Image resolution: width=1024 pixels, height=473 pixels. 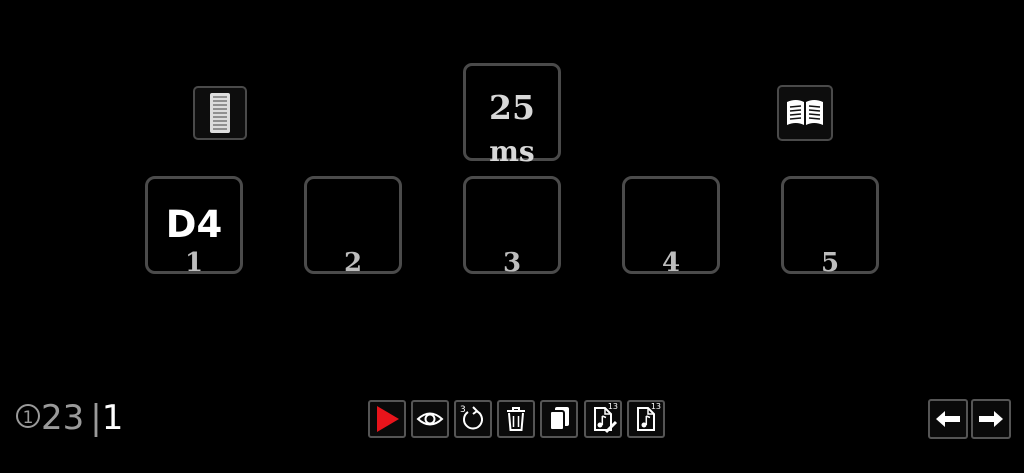 I want to click on latency-value: 25, so click(x=512, y=107).